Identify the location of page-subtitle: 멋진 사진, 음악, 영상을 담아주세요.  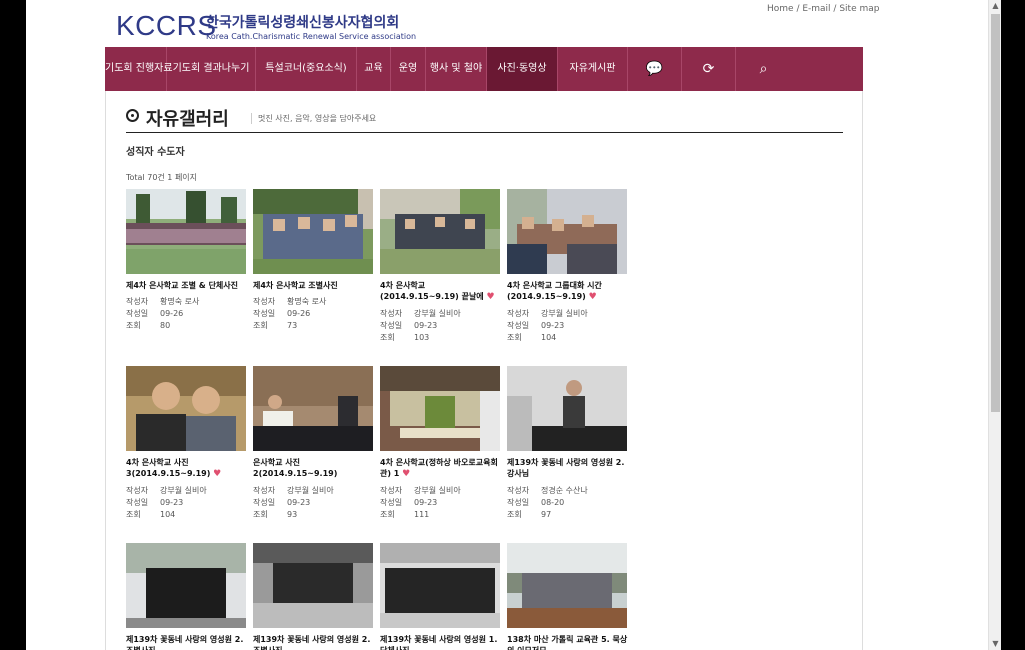
(313, 118).